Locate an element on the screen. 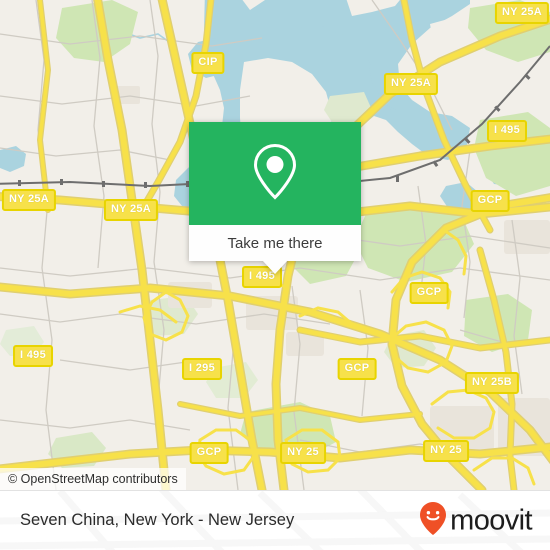 The width and height of the screenshot is (550, 550). route-shield-cip: CIP is located at coordinates (208, 63).